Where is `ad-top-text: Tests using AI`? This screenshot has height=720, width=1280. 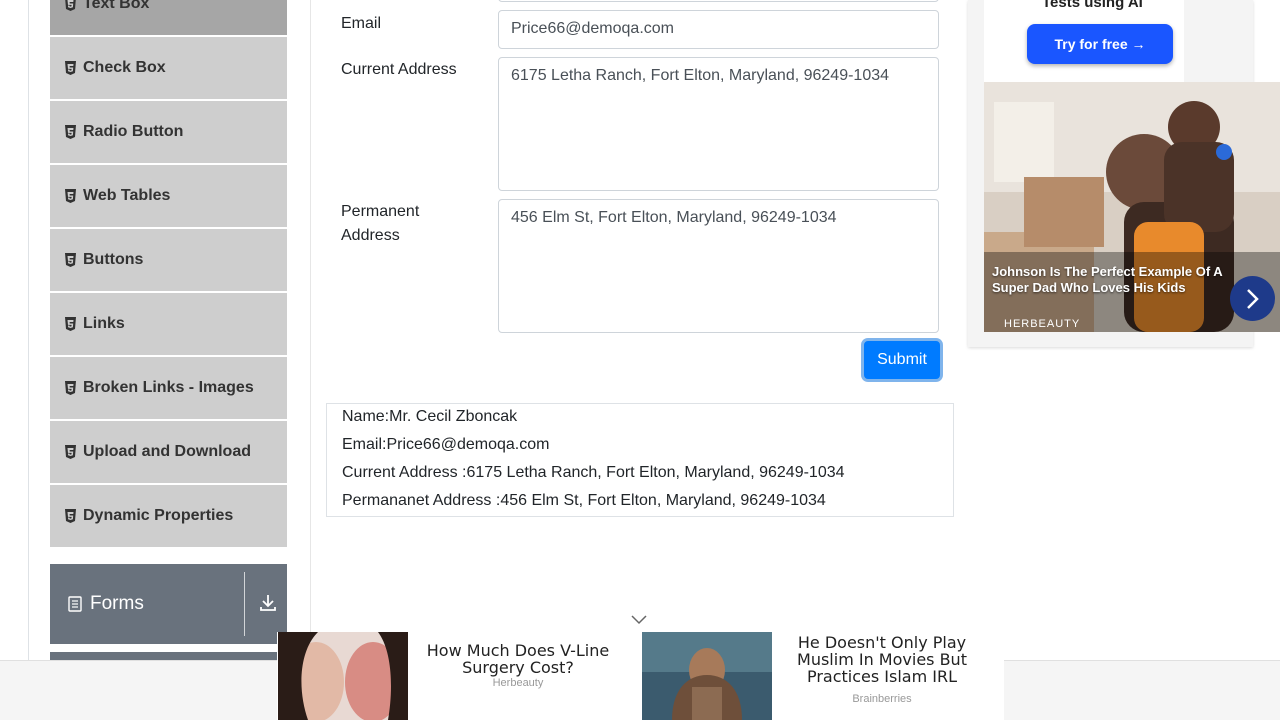 ad-top-text: Tests using AI is located at coordinates (1092, 5).